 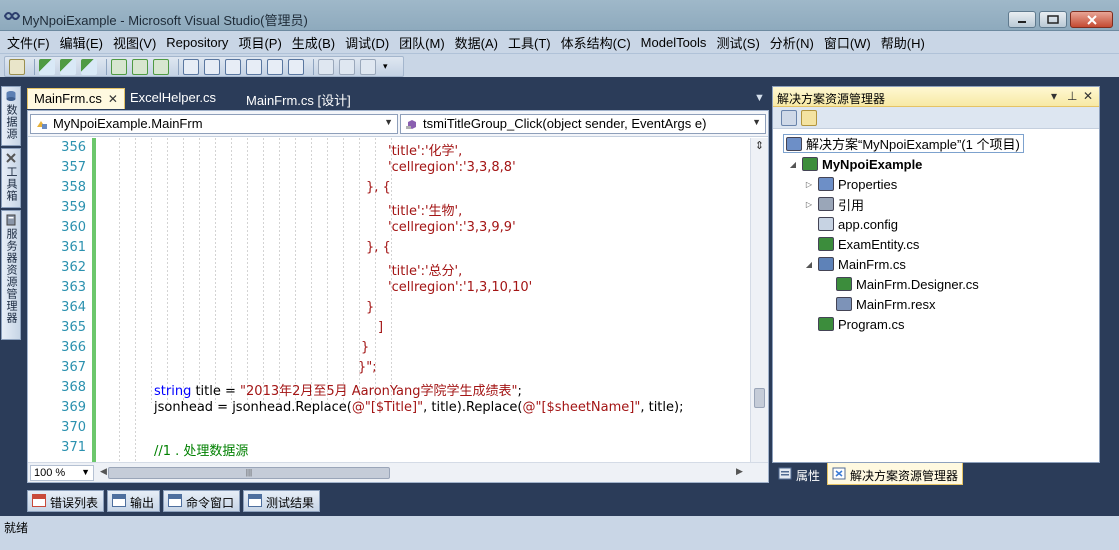 What do you see at coordinates (809, 118) in the screenshot?
I see `show-all-files-icon` at bounding box center [809, 118].